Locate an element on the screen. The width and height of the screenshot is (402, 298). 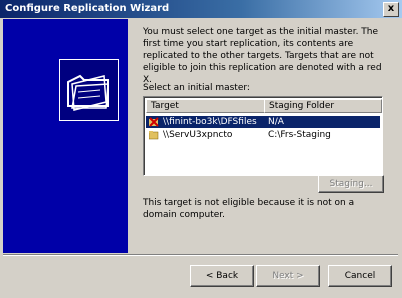
back-button: < Back is located at coordinates (222, 276).